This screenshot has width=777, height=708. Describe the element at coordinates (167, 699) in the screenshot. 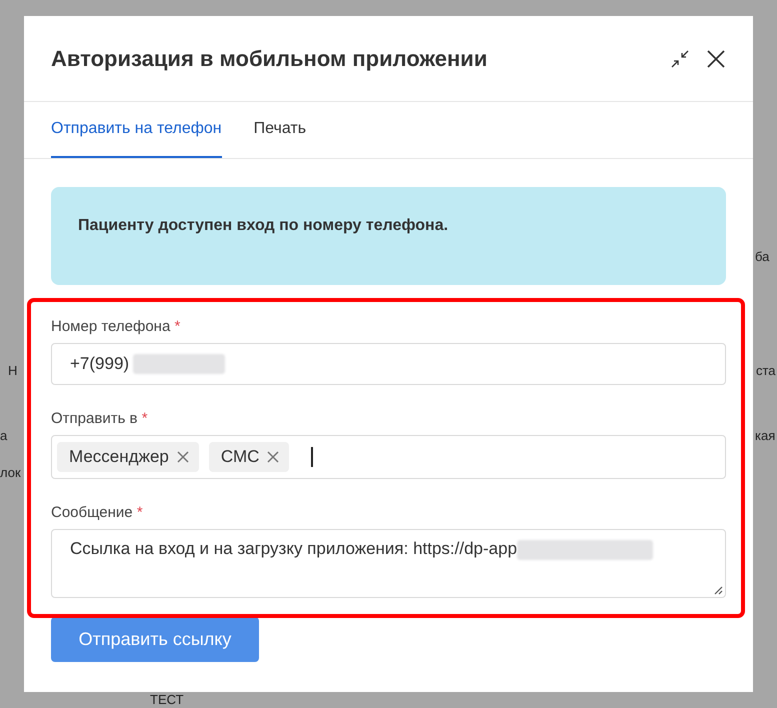

I see `background-text: ТЕСТ` at that location.